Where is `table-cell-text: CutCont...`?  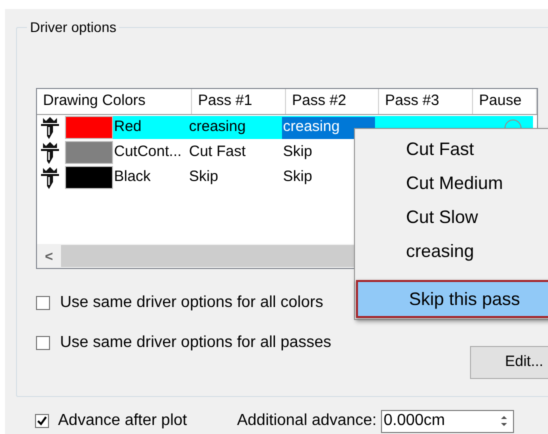
table-cell-text: CutCont... is located at coordinates (148, 152).